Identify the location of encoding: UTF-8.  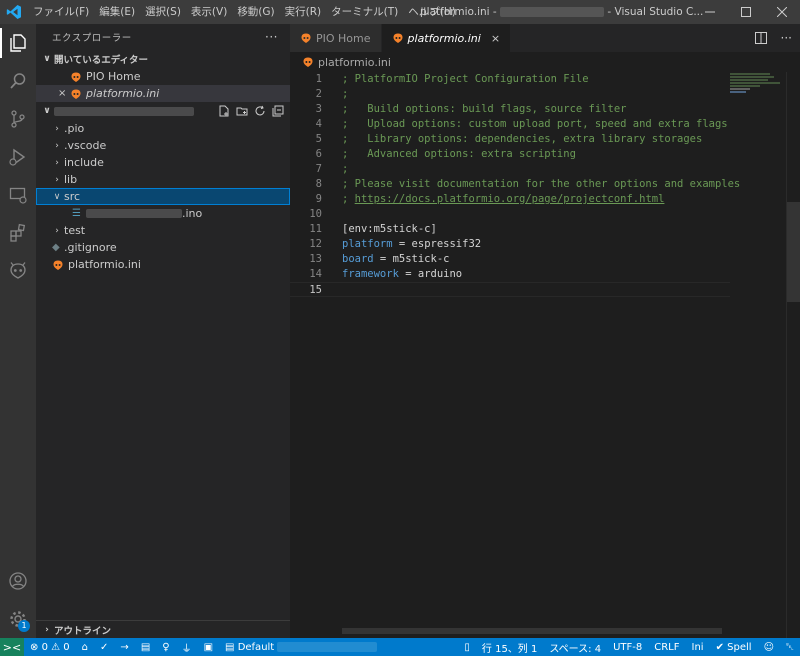
(627, 647).